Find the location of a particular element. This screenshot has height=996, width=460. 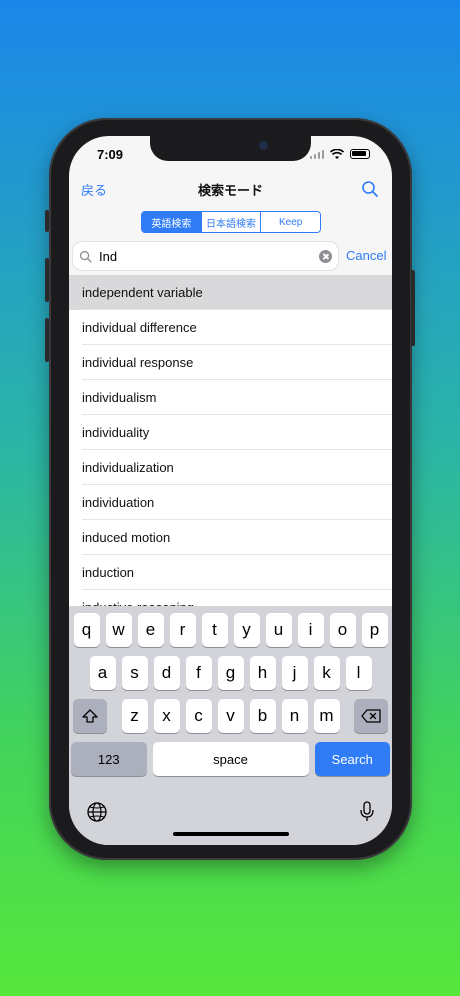

nav-bar: 戻る 検索モード is located at coordinates (230, 189).